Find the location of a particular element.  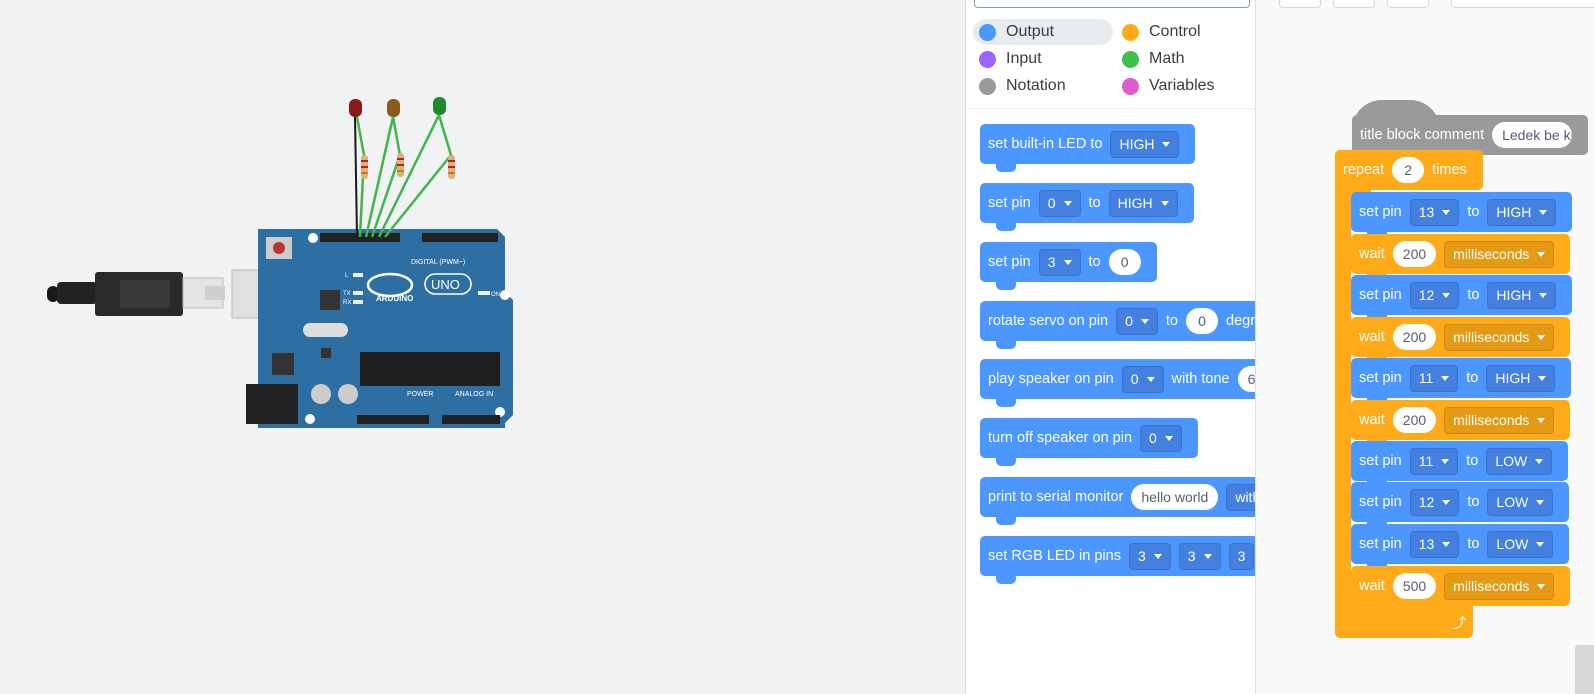

repeat-block-header: repeat 2 times is located at coordinates (1409, 174).